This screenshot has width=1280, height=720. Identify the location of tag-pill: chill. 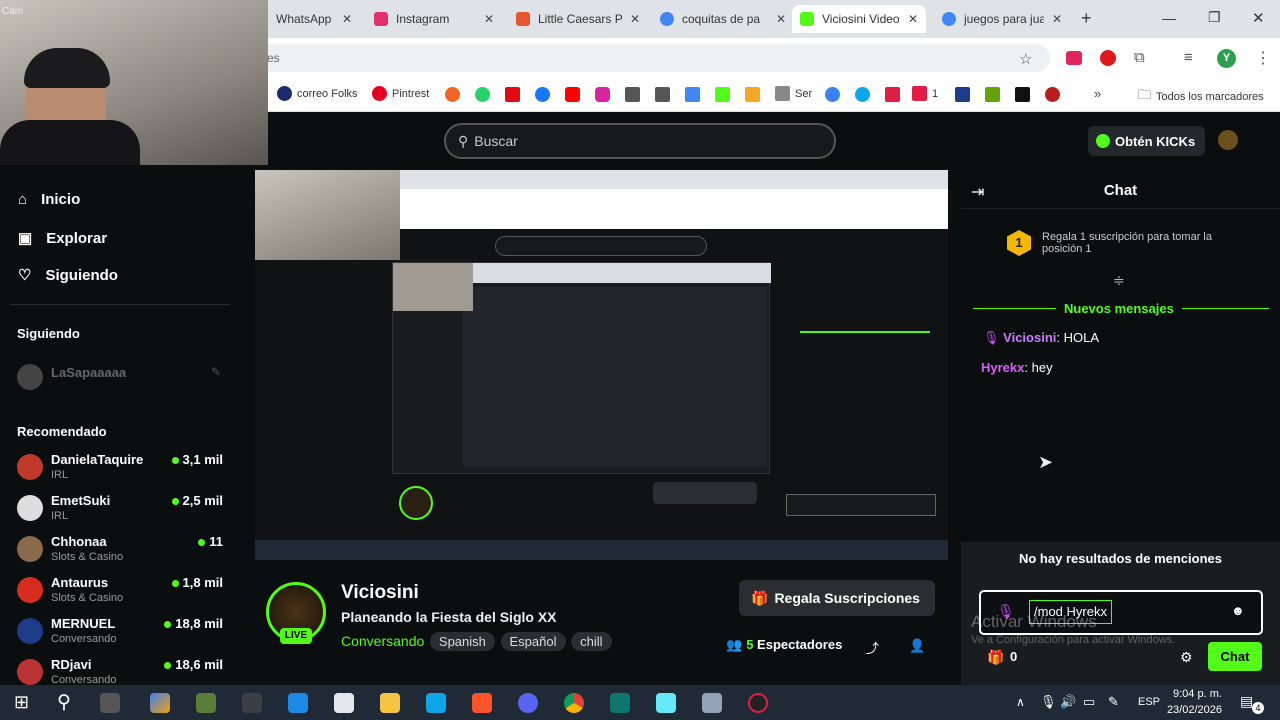
(591, 641).